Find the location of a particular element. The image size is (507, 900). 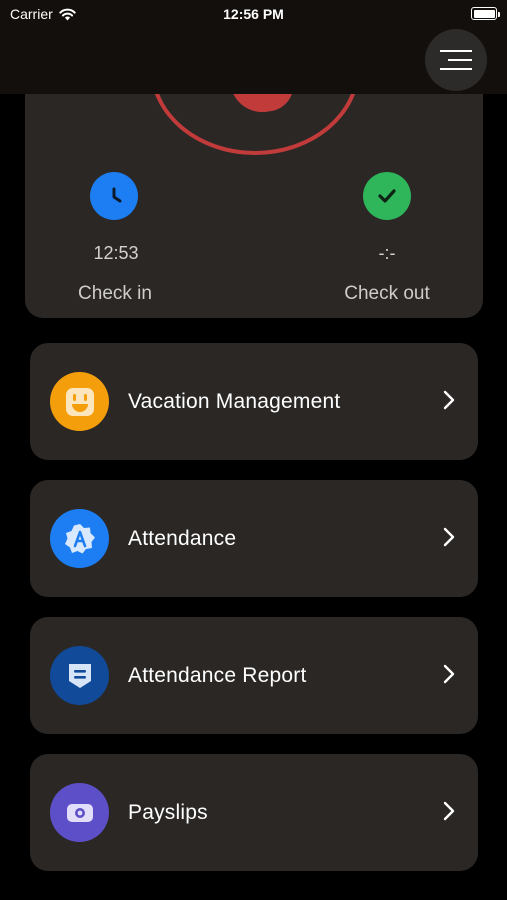

check-in-label: Check in is located at coordinates (115, 293).